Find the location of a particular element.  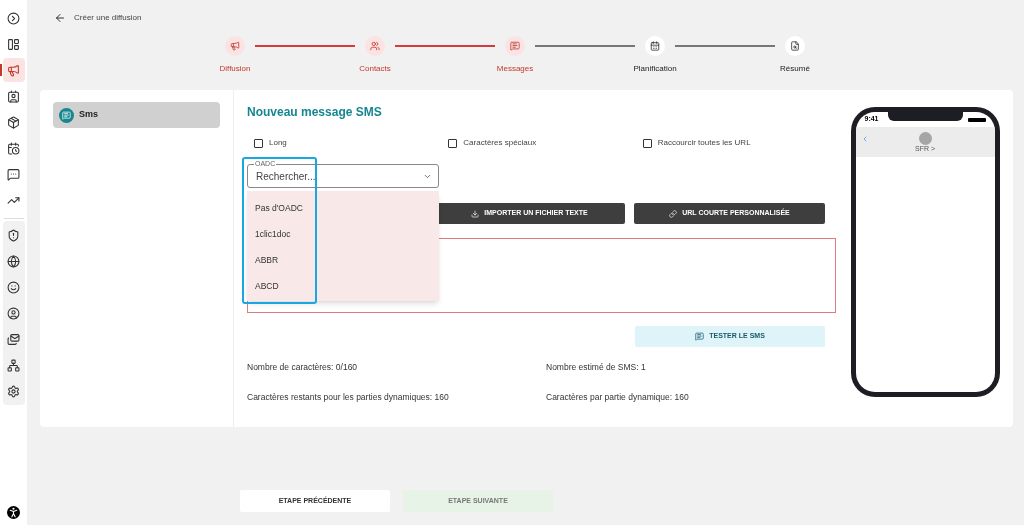

expand-icon is located at coordinates (13, 18).